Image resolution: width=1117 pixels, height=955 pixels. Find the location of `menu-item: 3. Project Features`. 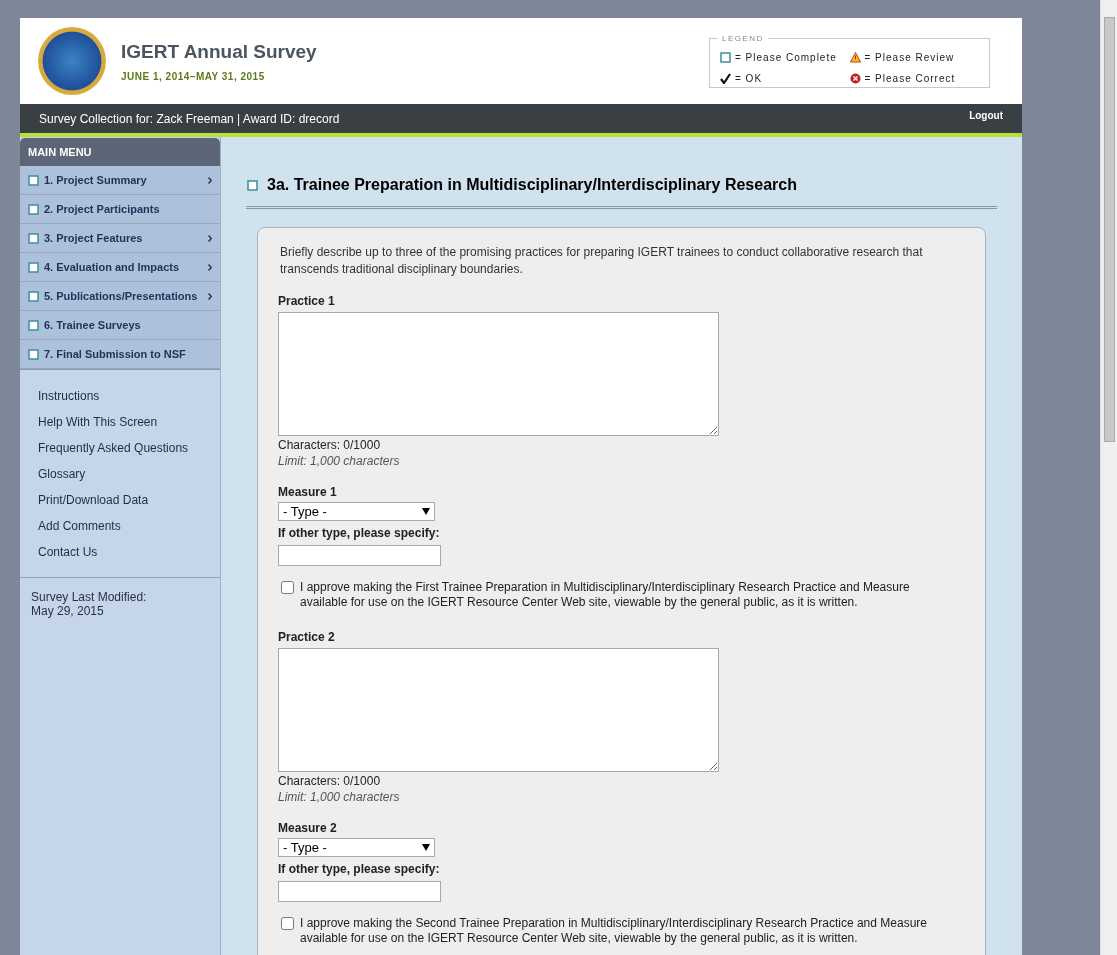

menu-item: 3. Project Features is located at coordinates (120, 238).